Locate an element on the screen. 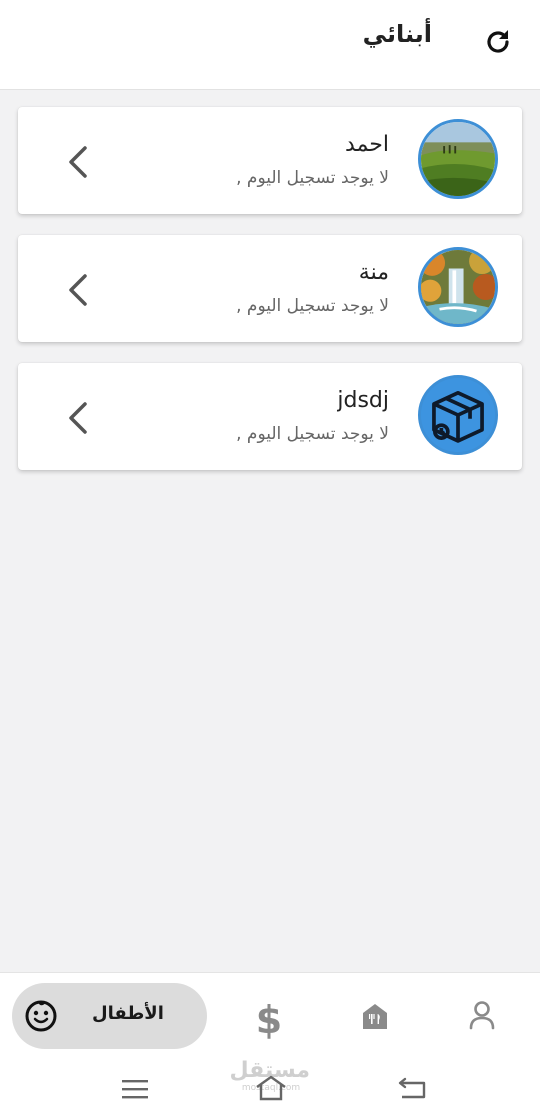 The width and height of the screenshot is (540, 1114). box-delivery-icon is located at coordinates (458, 415).